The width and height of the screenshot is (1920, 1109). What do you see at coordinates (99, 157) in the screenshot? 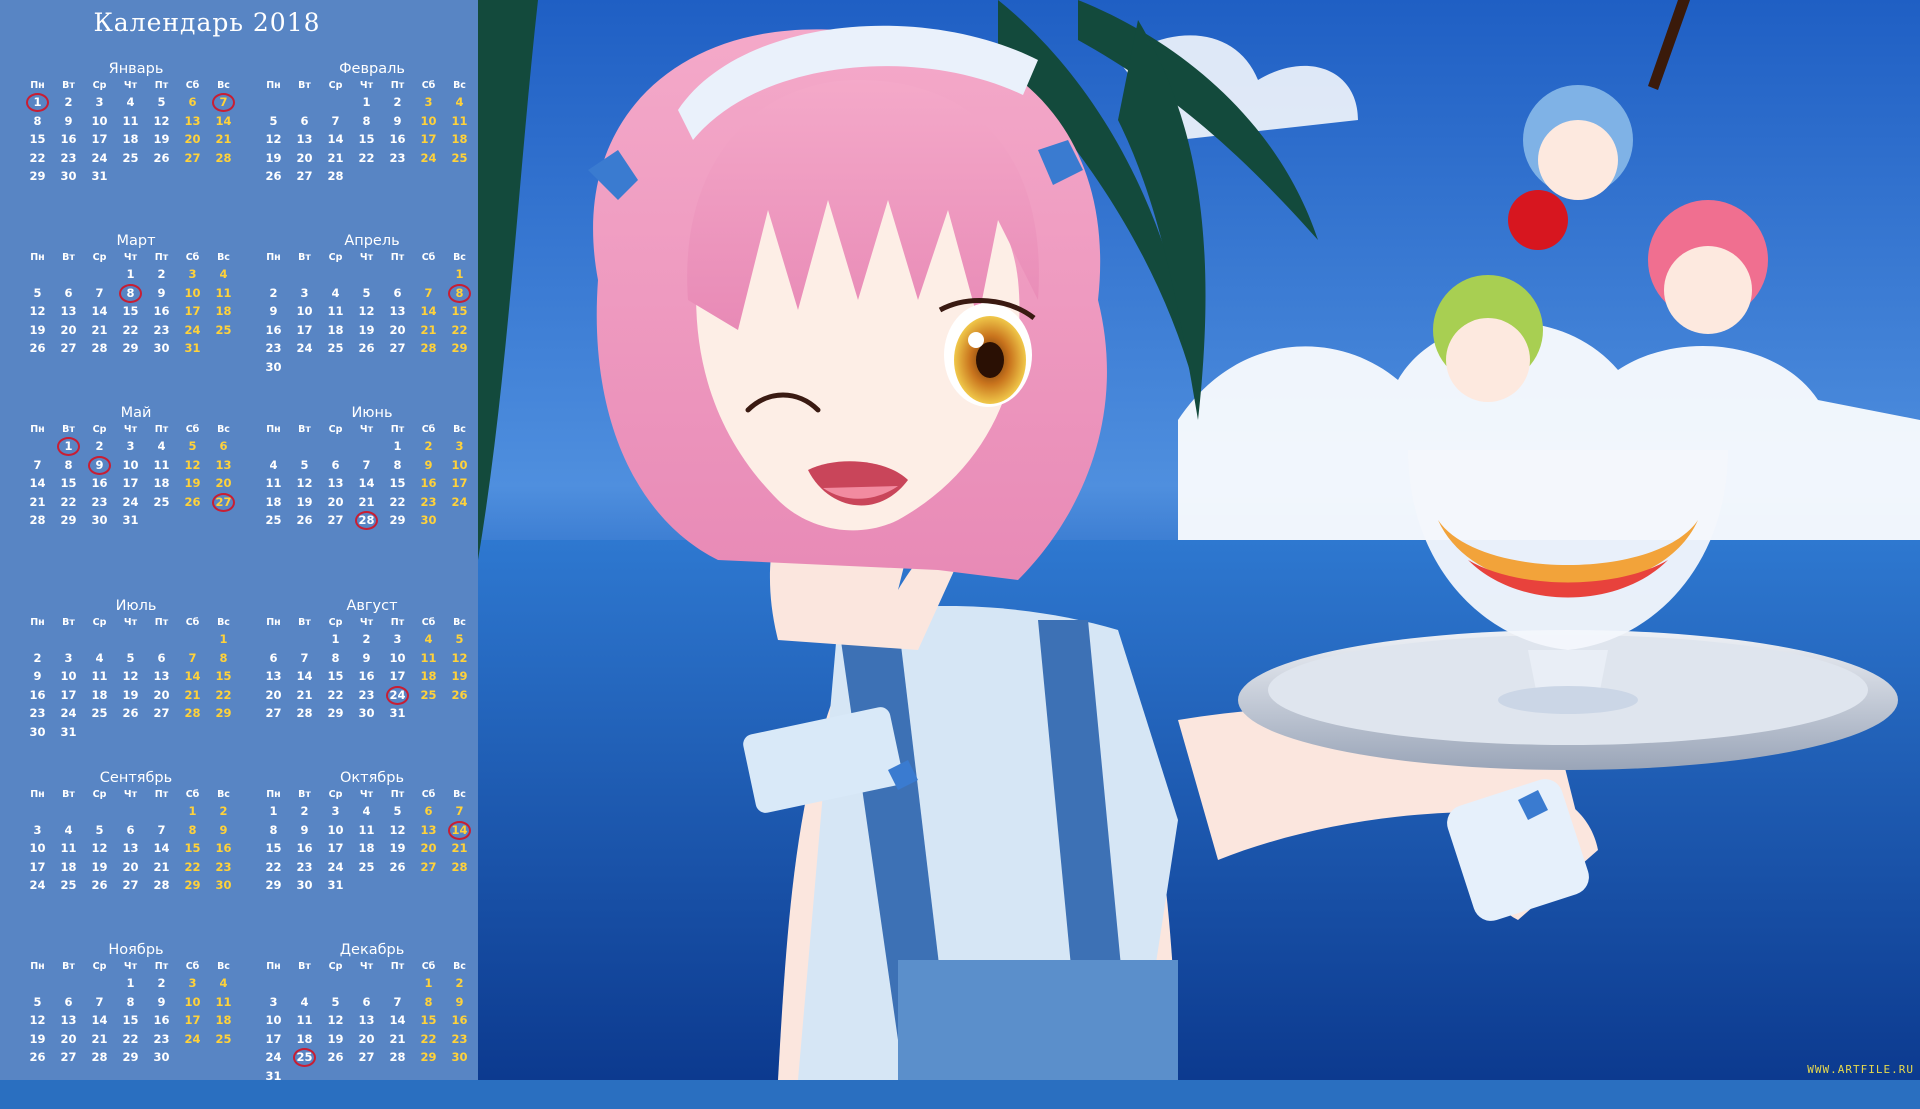
I see `day-cell: 24` at bounding box center [99, 157].